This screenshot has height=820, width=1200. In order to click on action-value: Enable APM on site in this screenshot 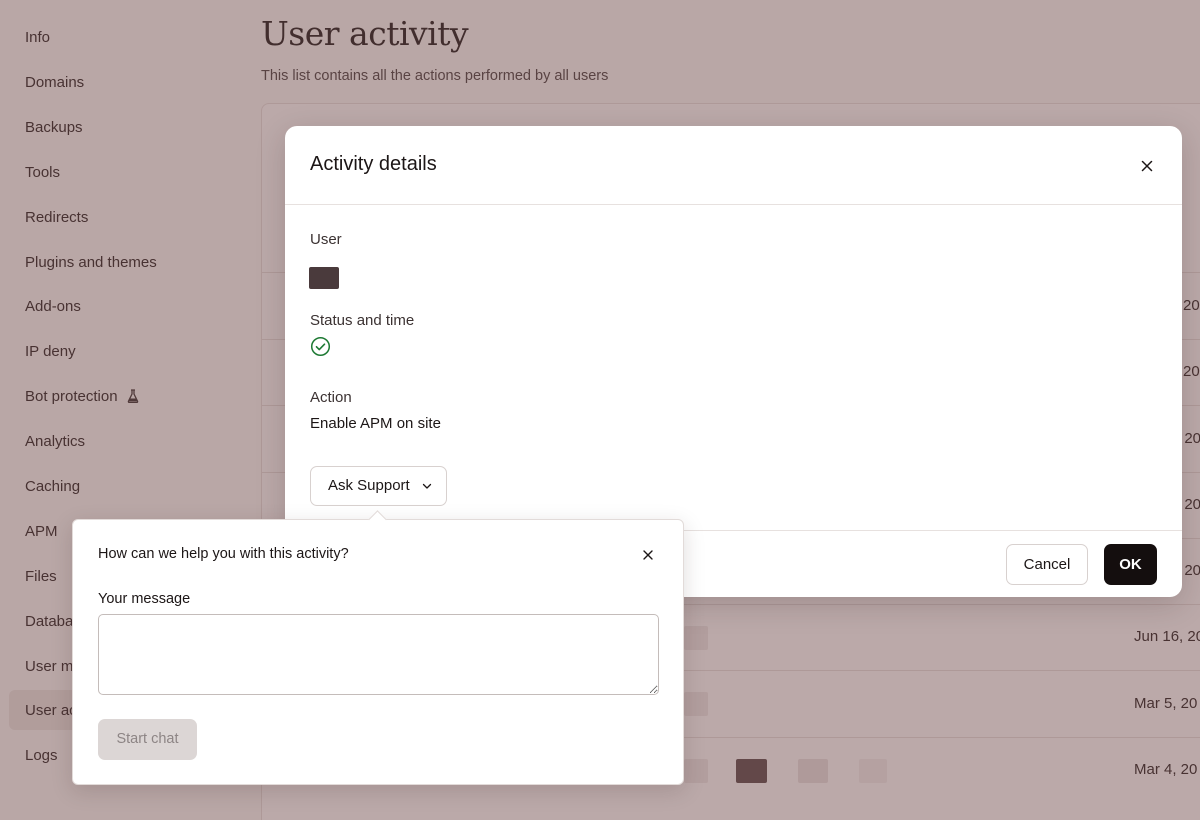, I will do `click(375, 423)`.